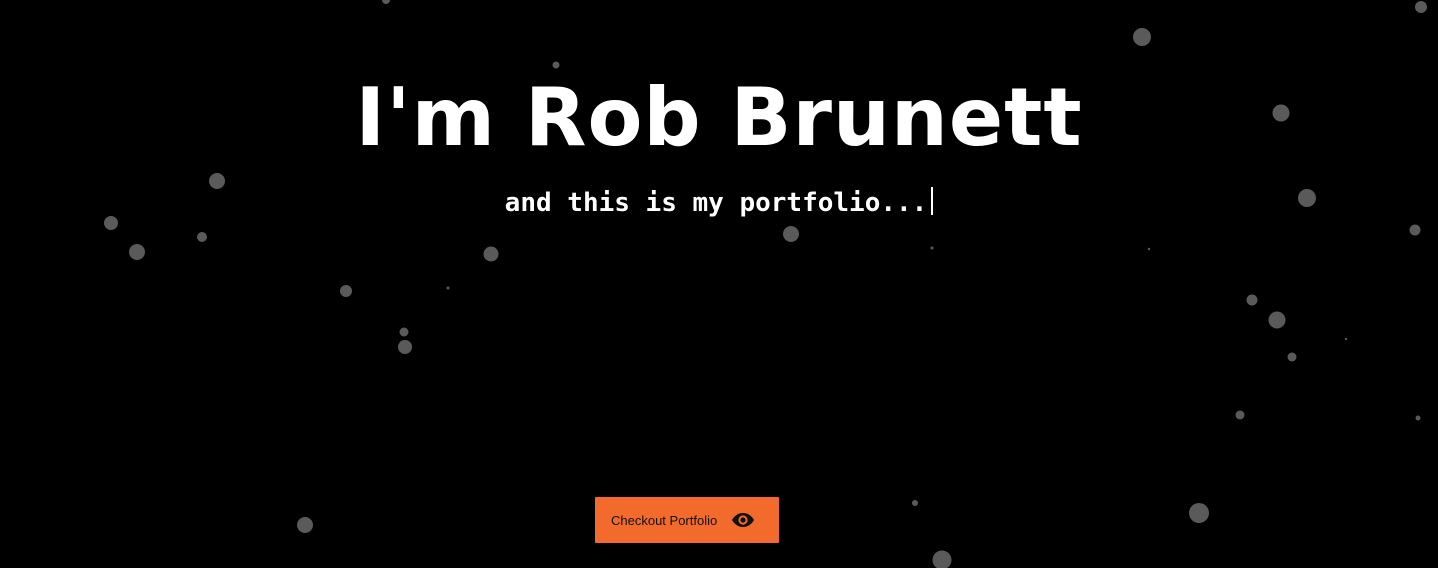 The width and height of the screenshot is (1438, 568). What do you see at coordinates (664, 520) in the screenshot?
I see `checkout-portfolio-label: Checkout Portfolio` at bounding box center [664, 520].